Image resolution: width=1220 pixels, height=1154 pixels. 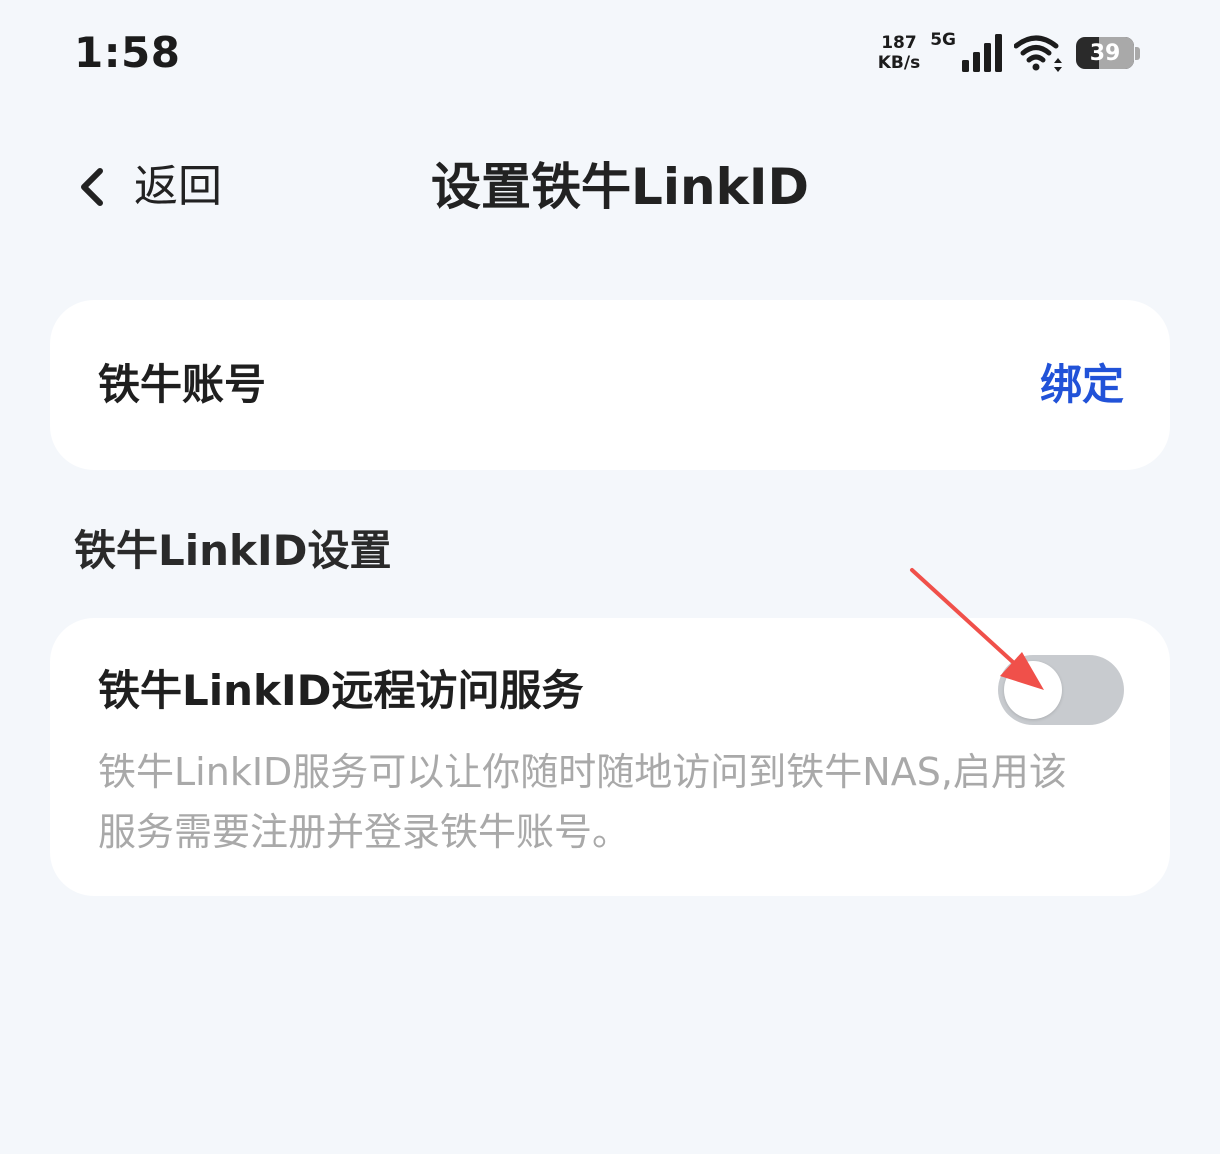 What do you see at coordinates (341, 690) in the screenshot?
I see `remote-service-label: 铁牛LinkID远程访问服务` at bounding box center [341, 690].